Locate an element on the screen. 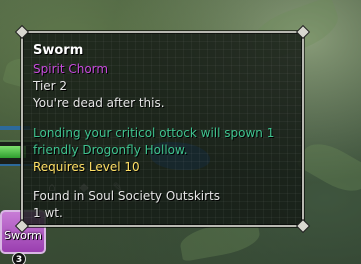 The image size is (361, 264). item-weight: 1 wt. is located at coordinates (48, 213).